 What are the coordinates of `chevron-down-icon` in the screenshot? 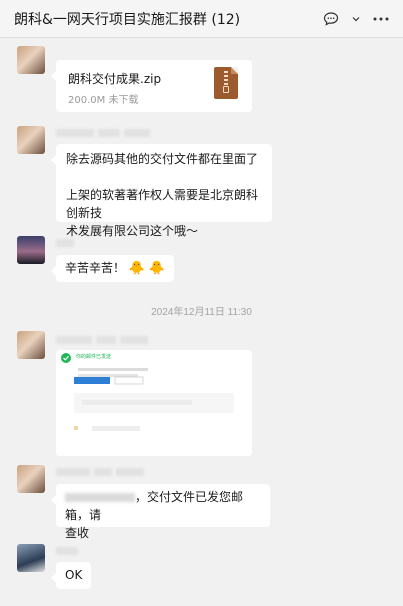 It's located at (356, 19).